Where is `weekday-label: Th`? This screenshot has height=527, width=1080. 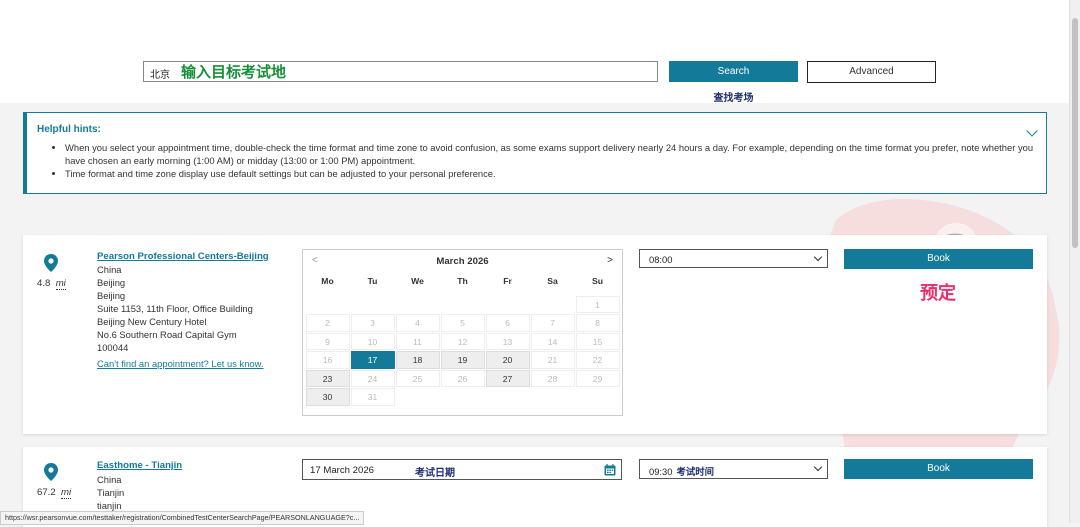 weekday-label: Th is located at coordinates (462, 281).